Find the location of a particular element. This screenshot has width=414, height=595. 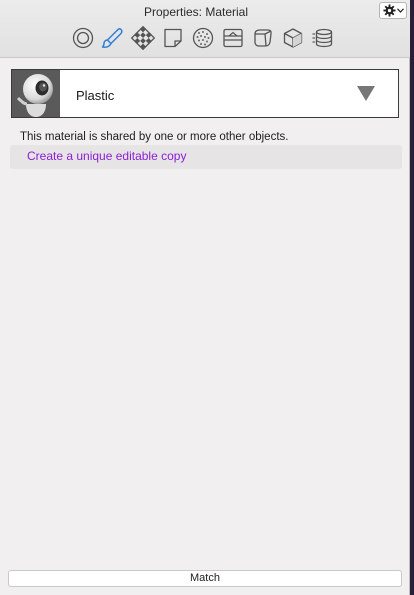

tab-shading is located at coordinates (293, 38).